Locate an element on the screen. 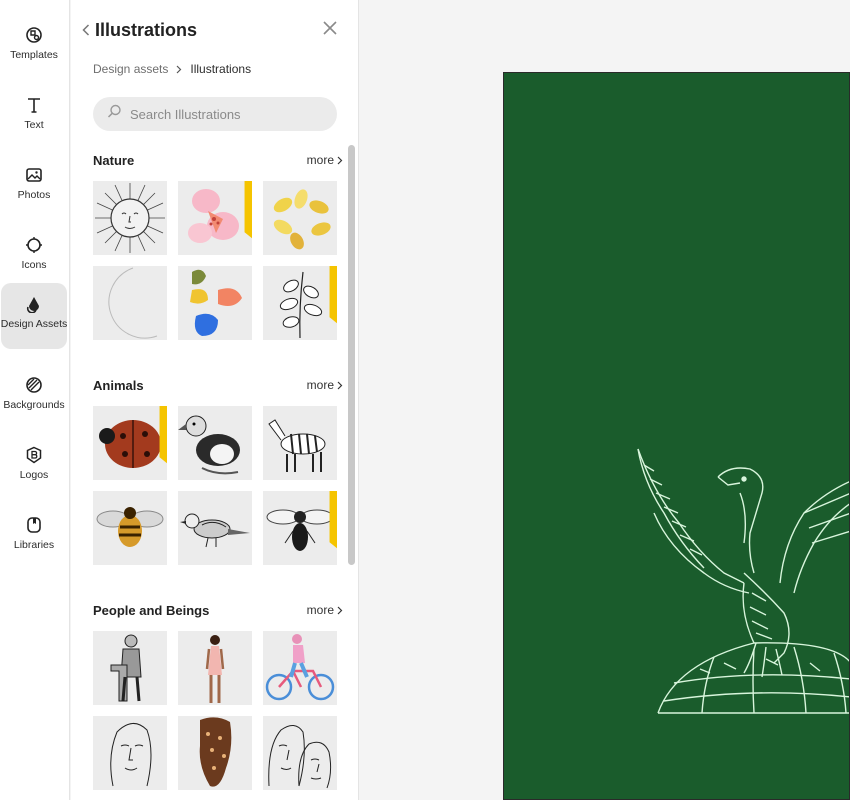 The image size is (850, 800). backgrounds-icon is located at coordinates (34, 385).